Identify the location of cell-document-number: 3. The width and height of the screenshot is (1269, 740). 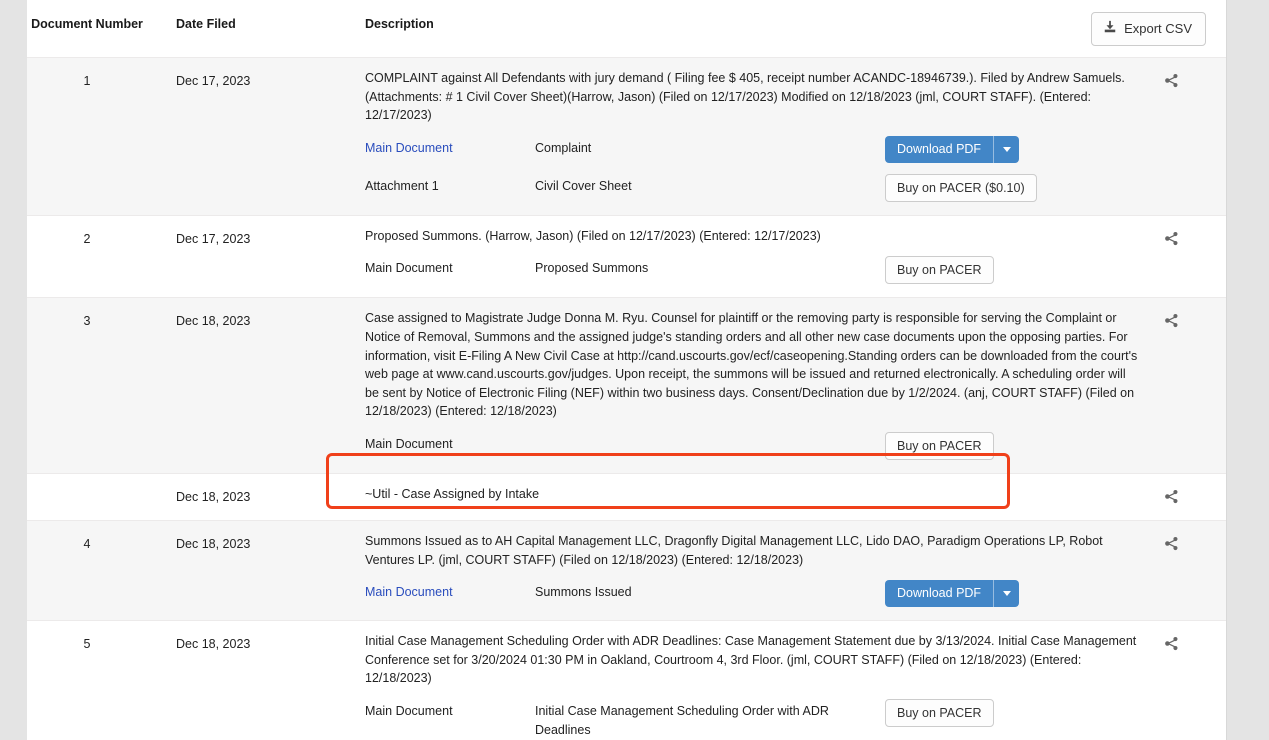
(87, 321).